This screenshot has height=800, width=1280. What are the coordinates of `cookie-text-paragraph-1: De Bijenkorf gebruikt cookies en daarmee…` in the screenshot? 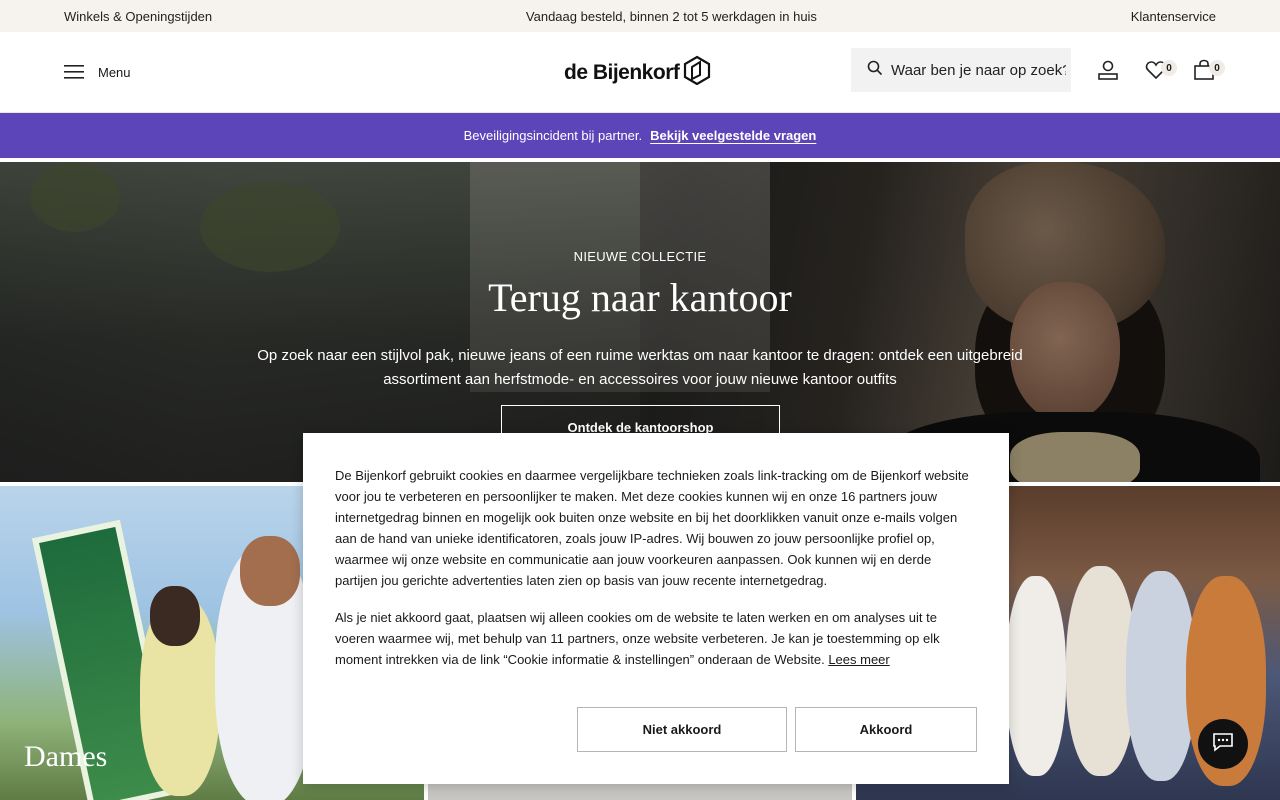 It's located at (652, 528).